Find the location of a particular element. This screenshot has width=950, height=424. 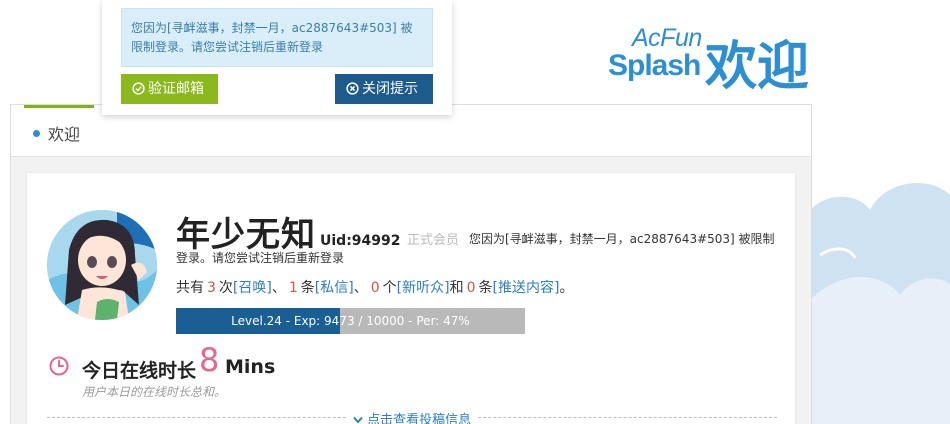

online-duration-unit: Mins is located at coordinates (250, 367).